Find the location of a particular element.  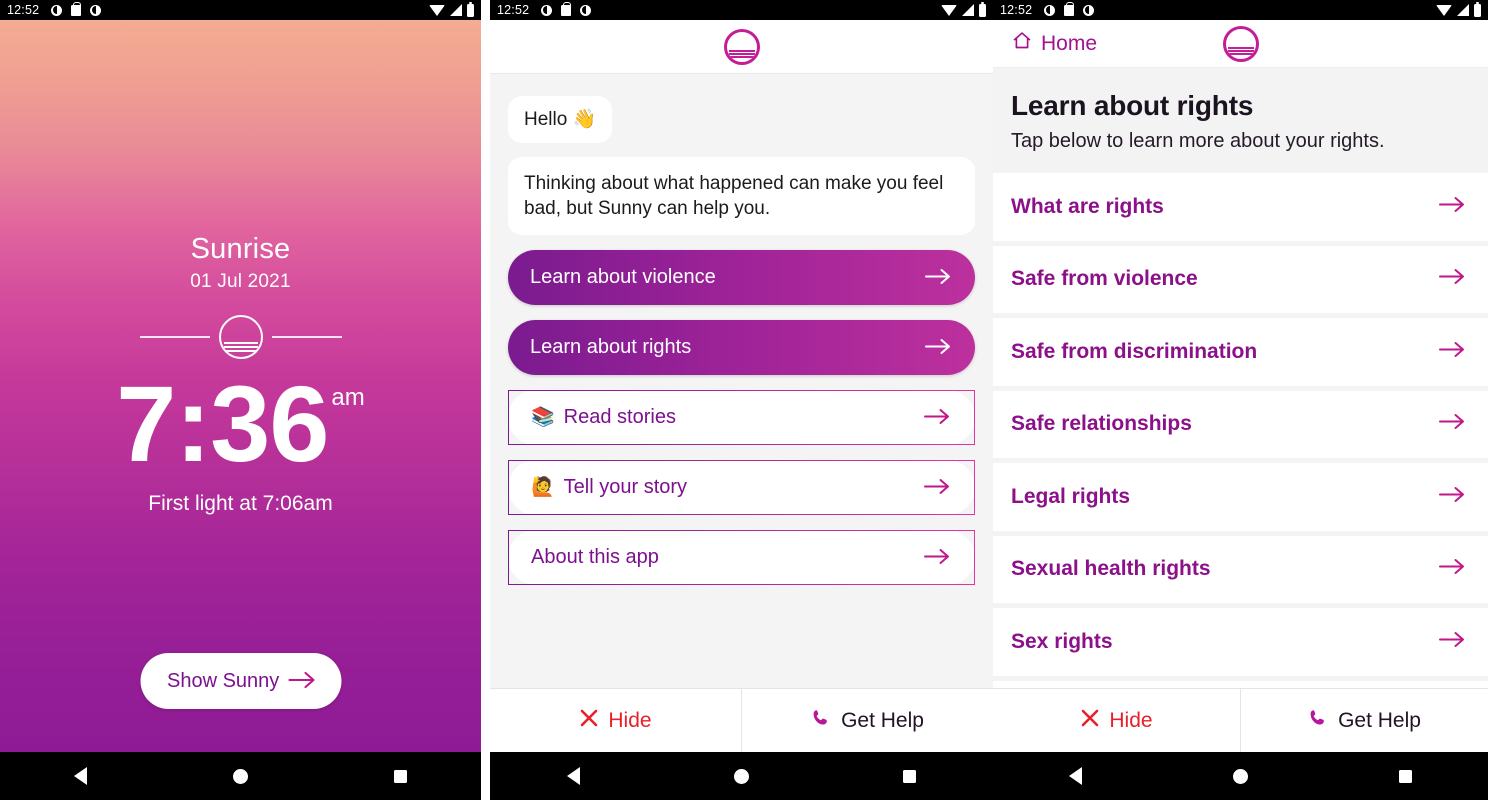

action-label: Learn about violence is located at coordinates (623, 277).